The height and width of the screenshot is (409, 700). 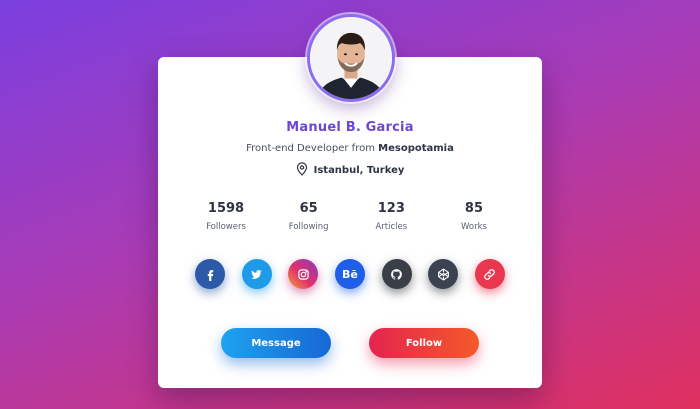 I want to click on stat-value: 1598, so click(x=226, y=208).